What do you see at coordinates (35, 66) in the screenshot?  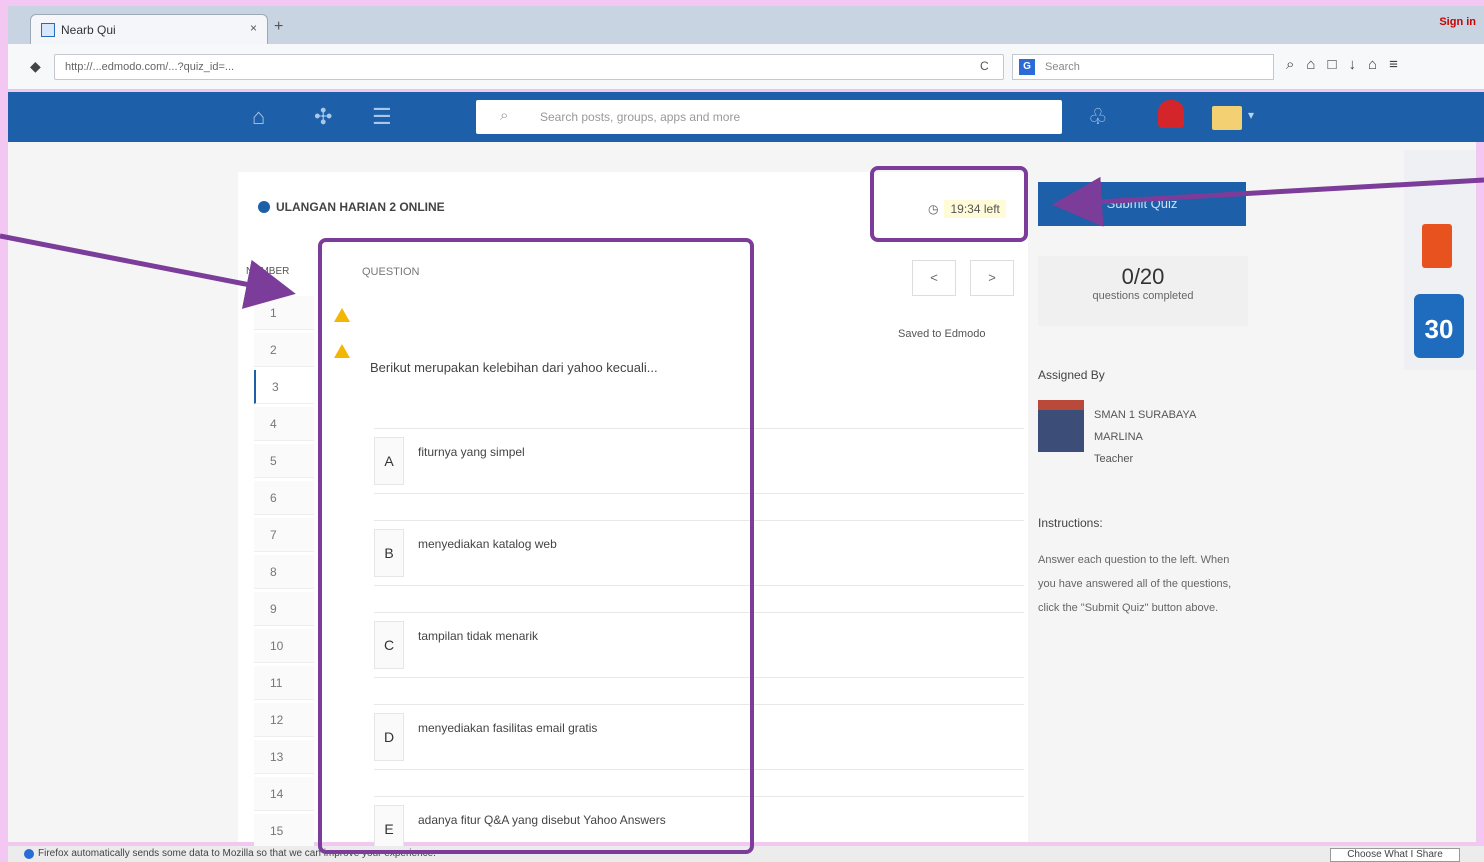 I see `back-icon: ◆` at bounding box center [35, 66].